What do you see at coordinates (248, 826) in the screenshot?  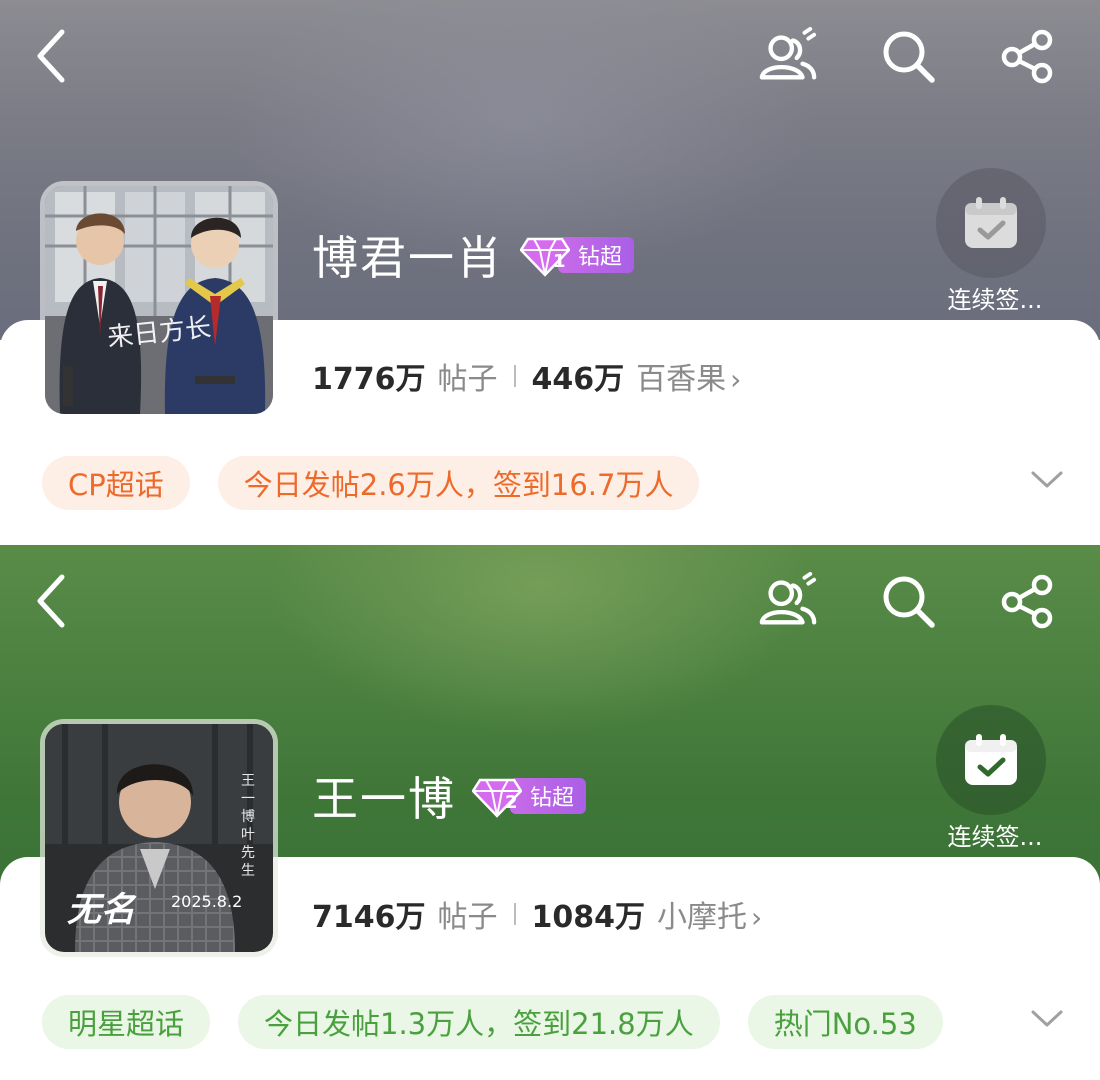 I see `avatar-side-text: 王一博 叶先生` at bounding box center [248, 826].